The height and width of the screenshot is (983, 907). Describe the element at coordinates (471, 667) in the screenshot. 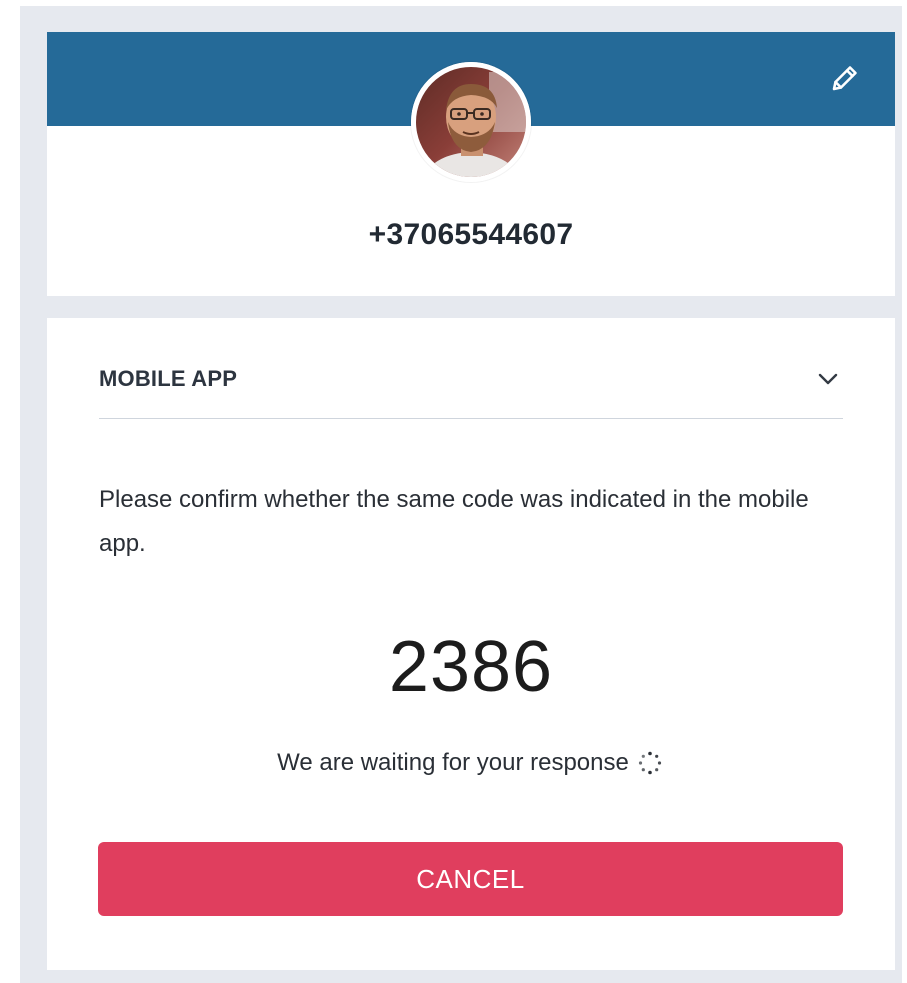

I see `verification-code: 2386` at that location.